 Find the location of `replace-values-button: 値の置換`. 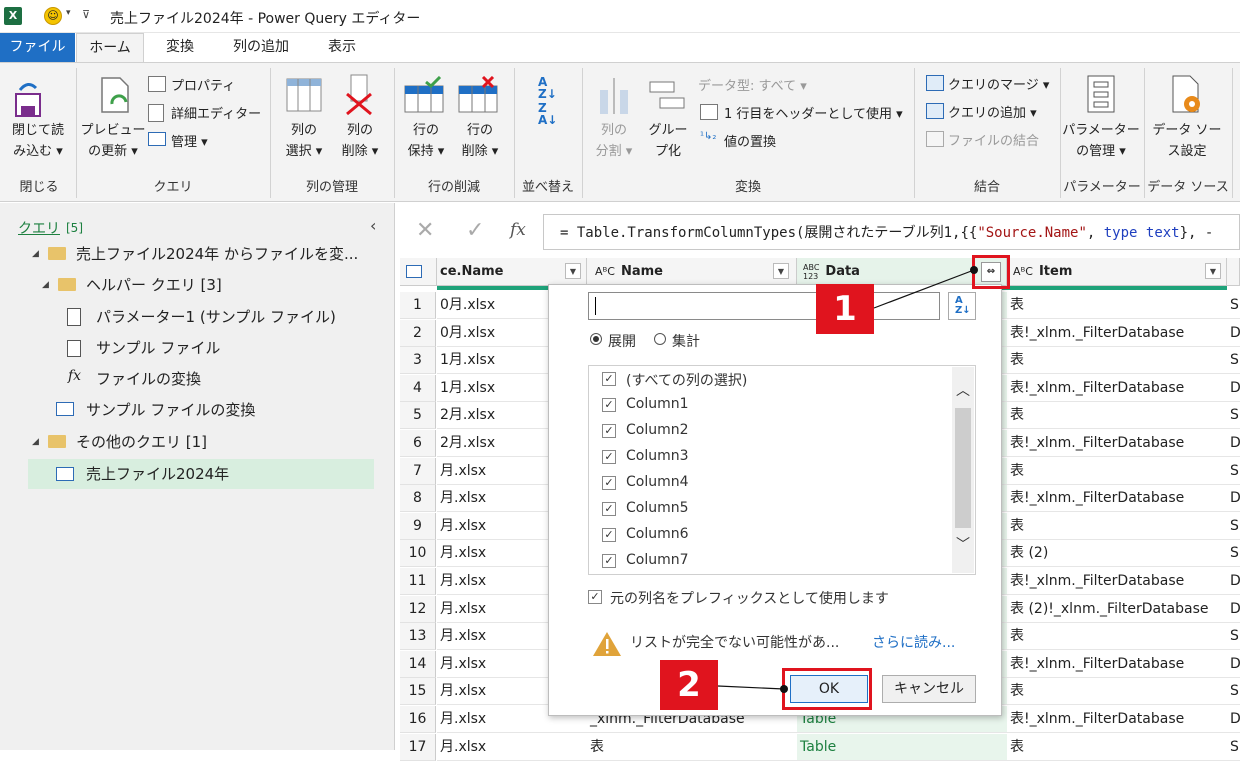

replace-values-button: 値の置換 is located at coordinates (750, 140).